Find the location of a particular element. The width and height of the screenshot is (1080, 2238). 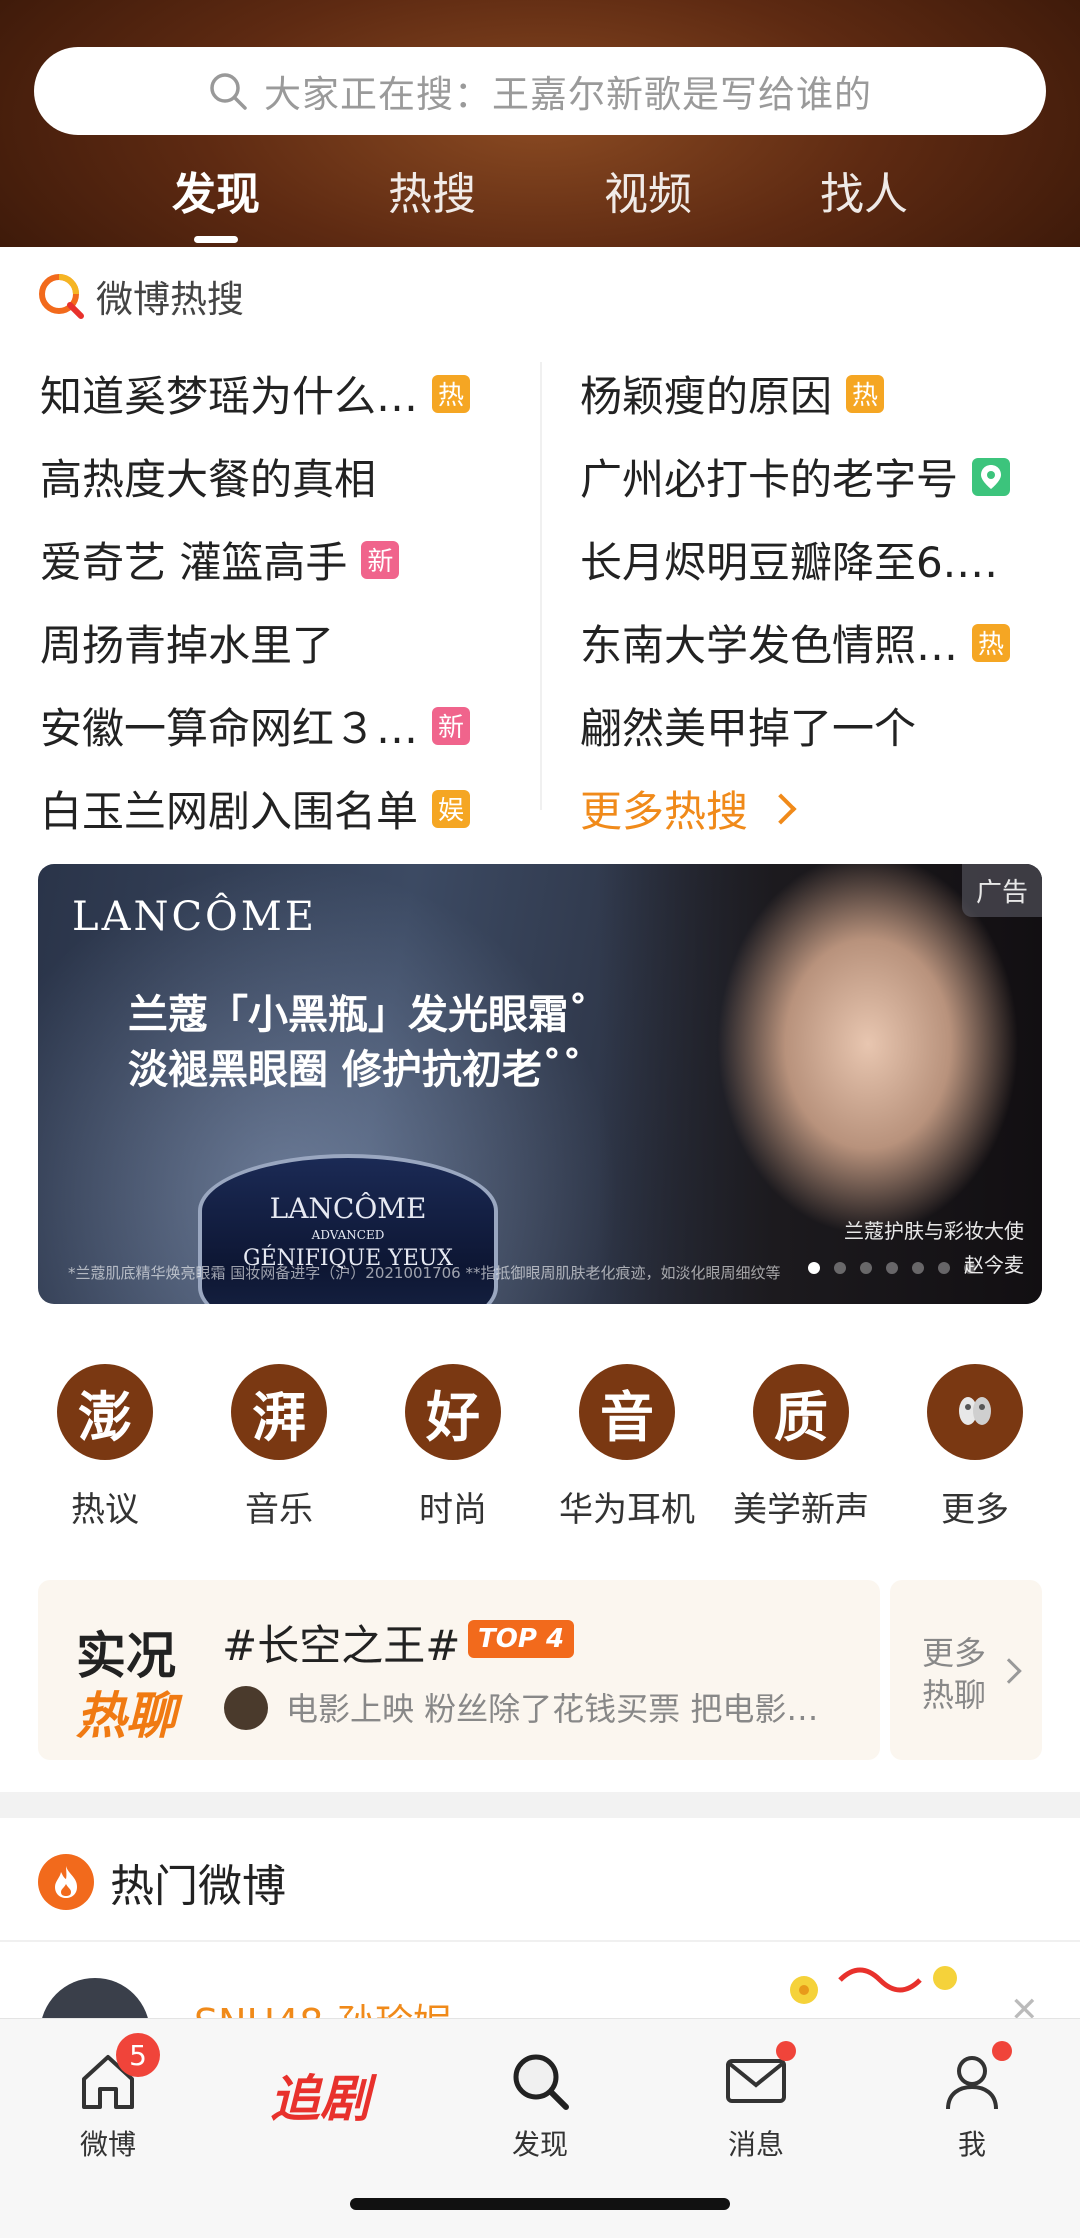

hot-weibo-title: 热门微博 is located at coordinates (198, 1886).